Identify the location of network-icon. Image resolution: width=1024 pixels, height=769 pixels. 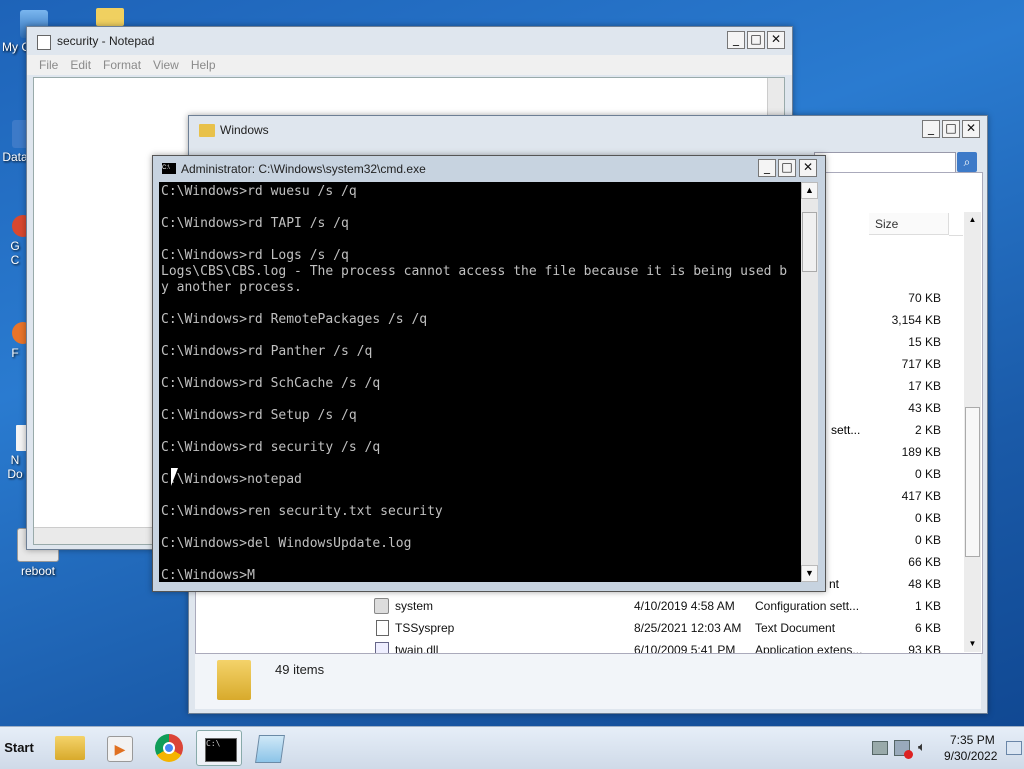
(903, 749).